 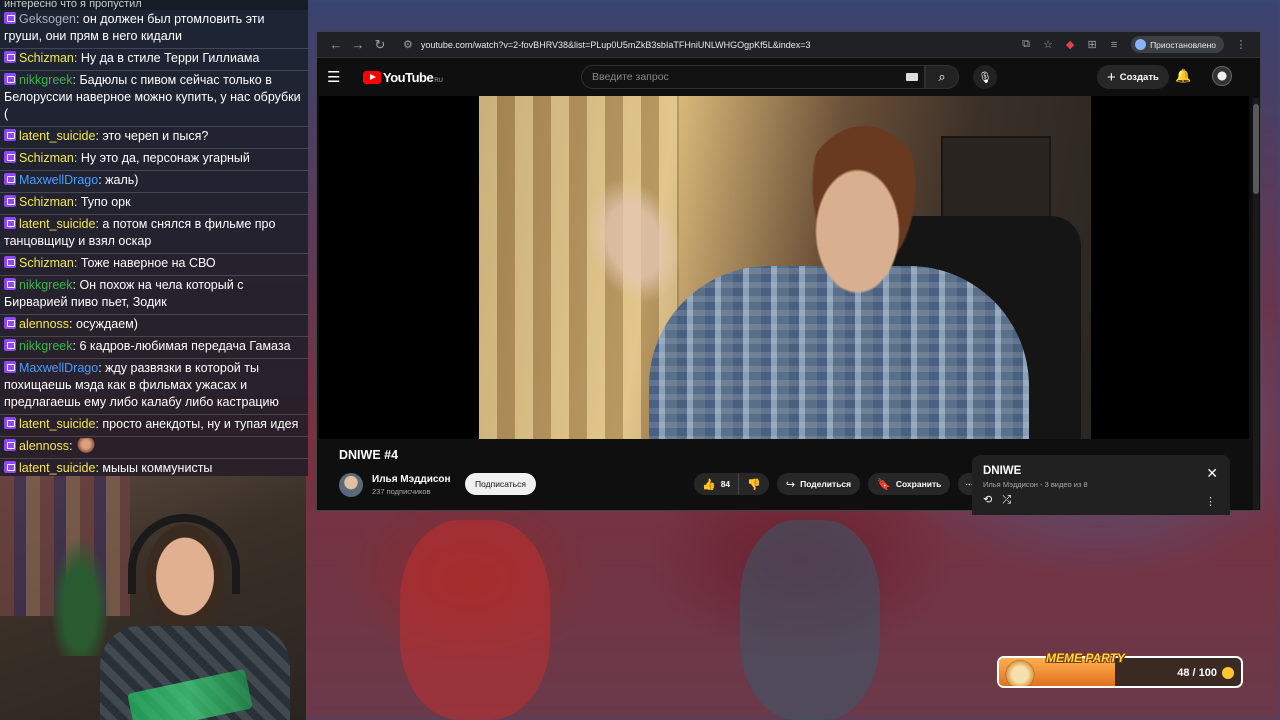 I want to click on christmas-tree, so click(x=80, y=596).